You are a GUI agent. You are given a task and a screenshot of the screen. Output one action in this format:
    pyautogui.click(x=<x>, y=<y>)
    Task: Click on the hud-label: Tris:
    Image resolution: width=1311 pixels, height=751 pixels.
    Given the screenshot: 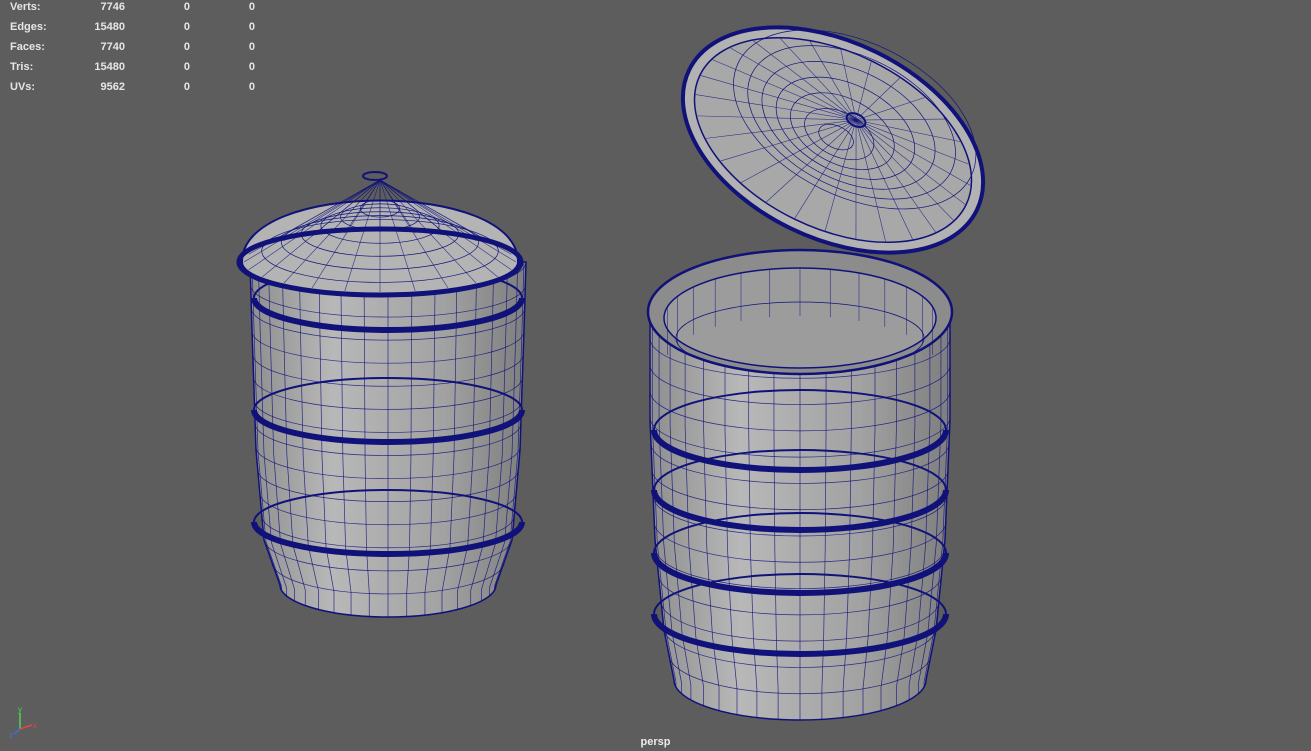 What is the action you would take?
    pyautogui.click(x=22, y=67)
    